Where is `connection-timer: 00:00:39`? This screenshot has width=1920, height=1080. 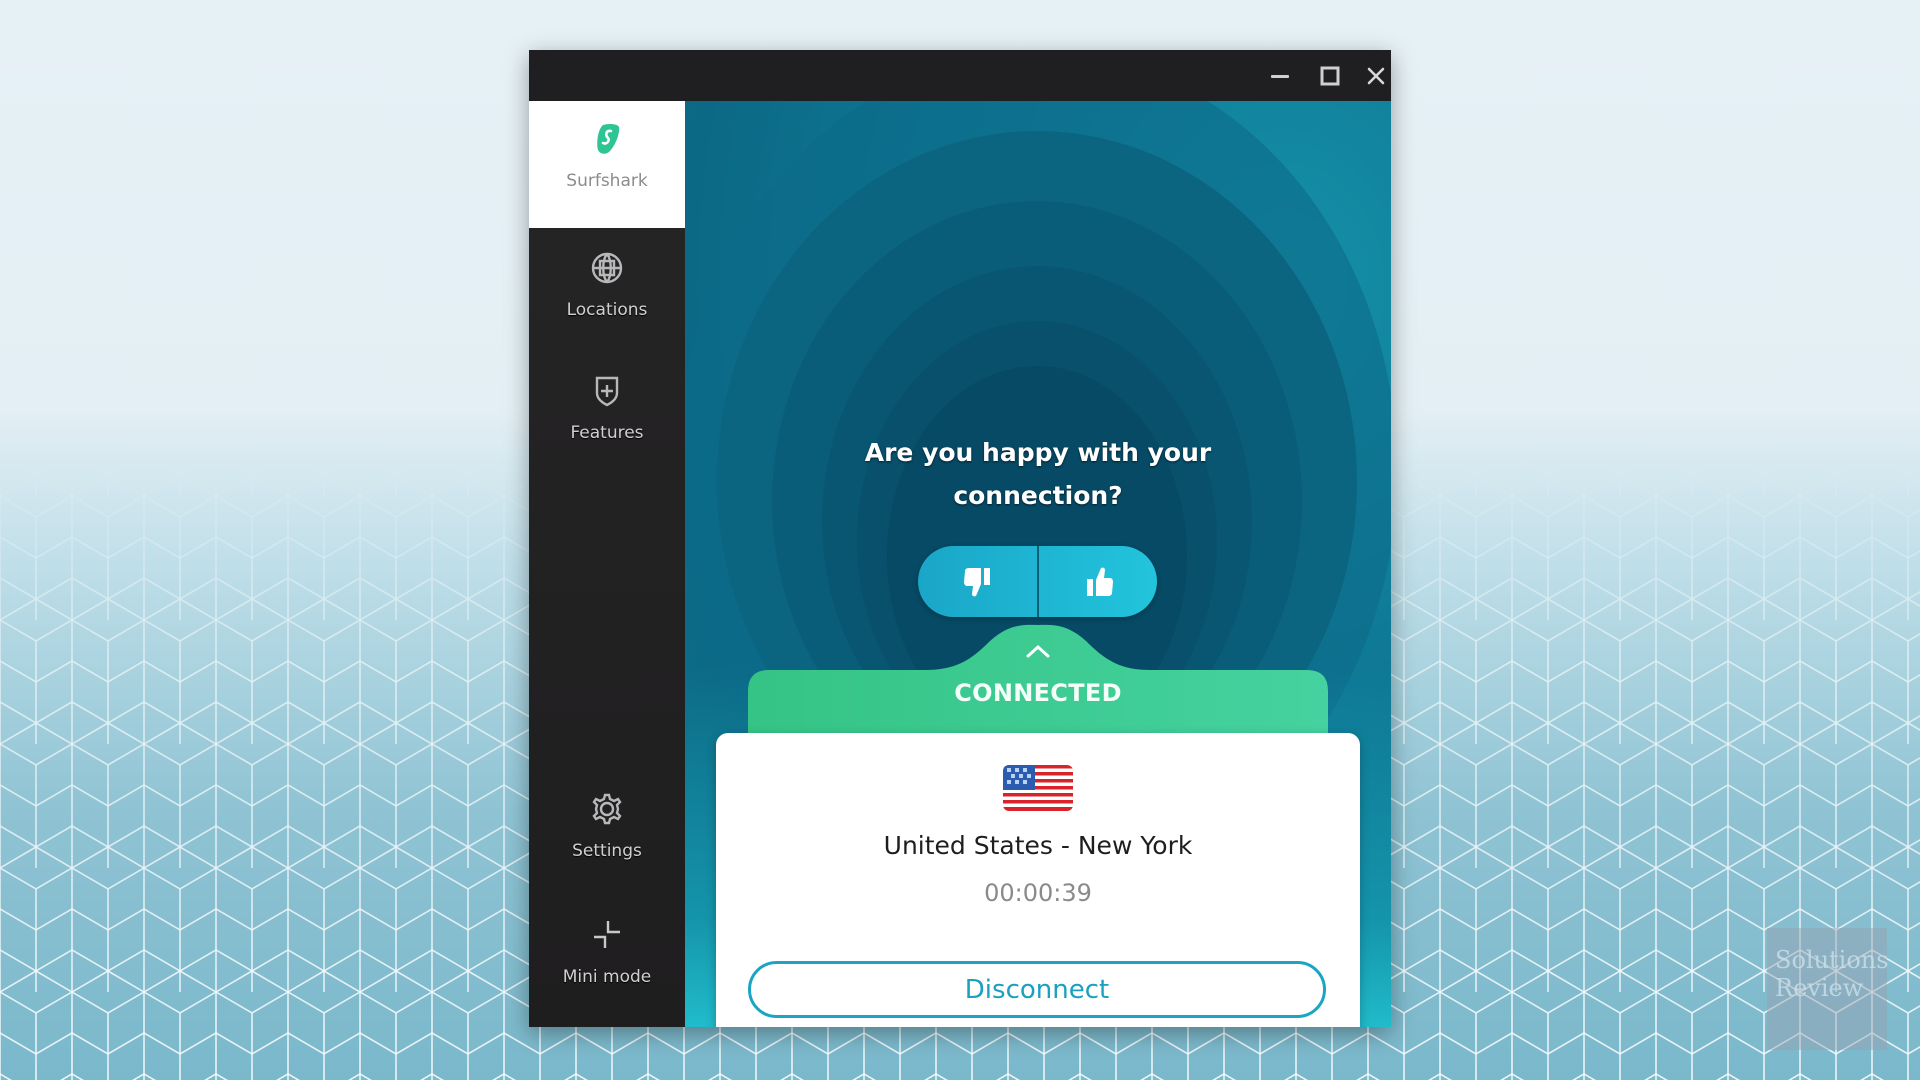
connection-timer: 00:00:39 is located at coordinates (1038, 893).